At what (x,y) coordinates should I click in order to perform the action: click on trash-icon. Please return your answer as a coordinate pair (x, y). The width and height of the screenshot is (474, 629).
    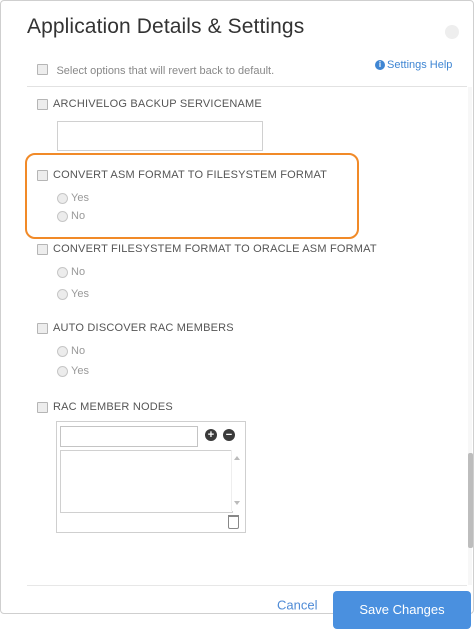
    Looking at the image, I should click on (233, 522).